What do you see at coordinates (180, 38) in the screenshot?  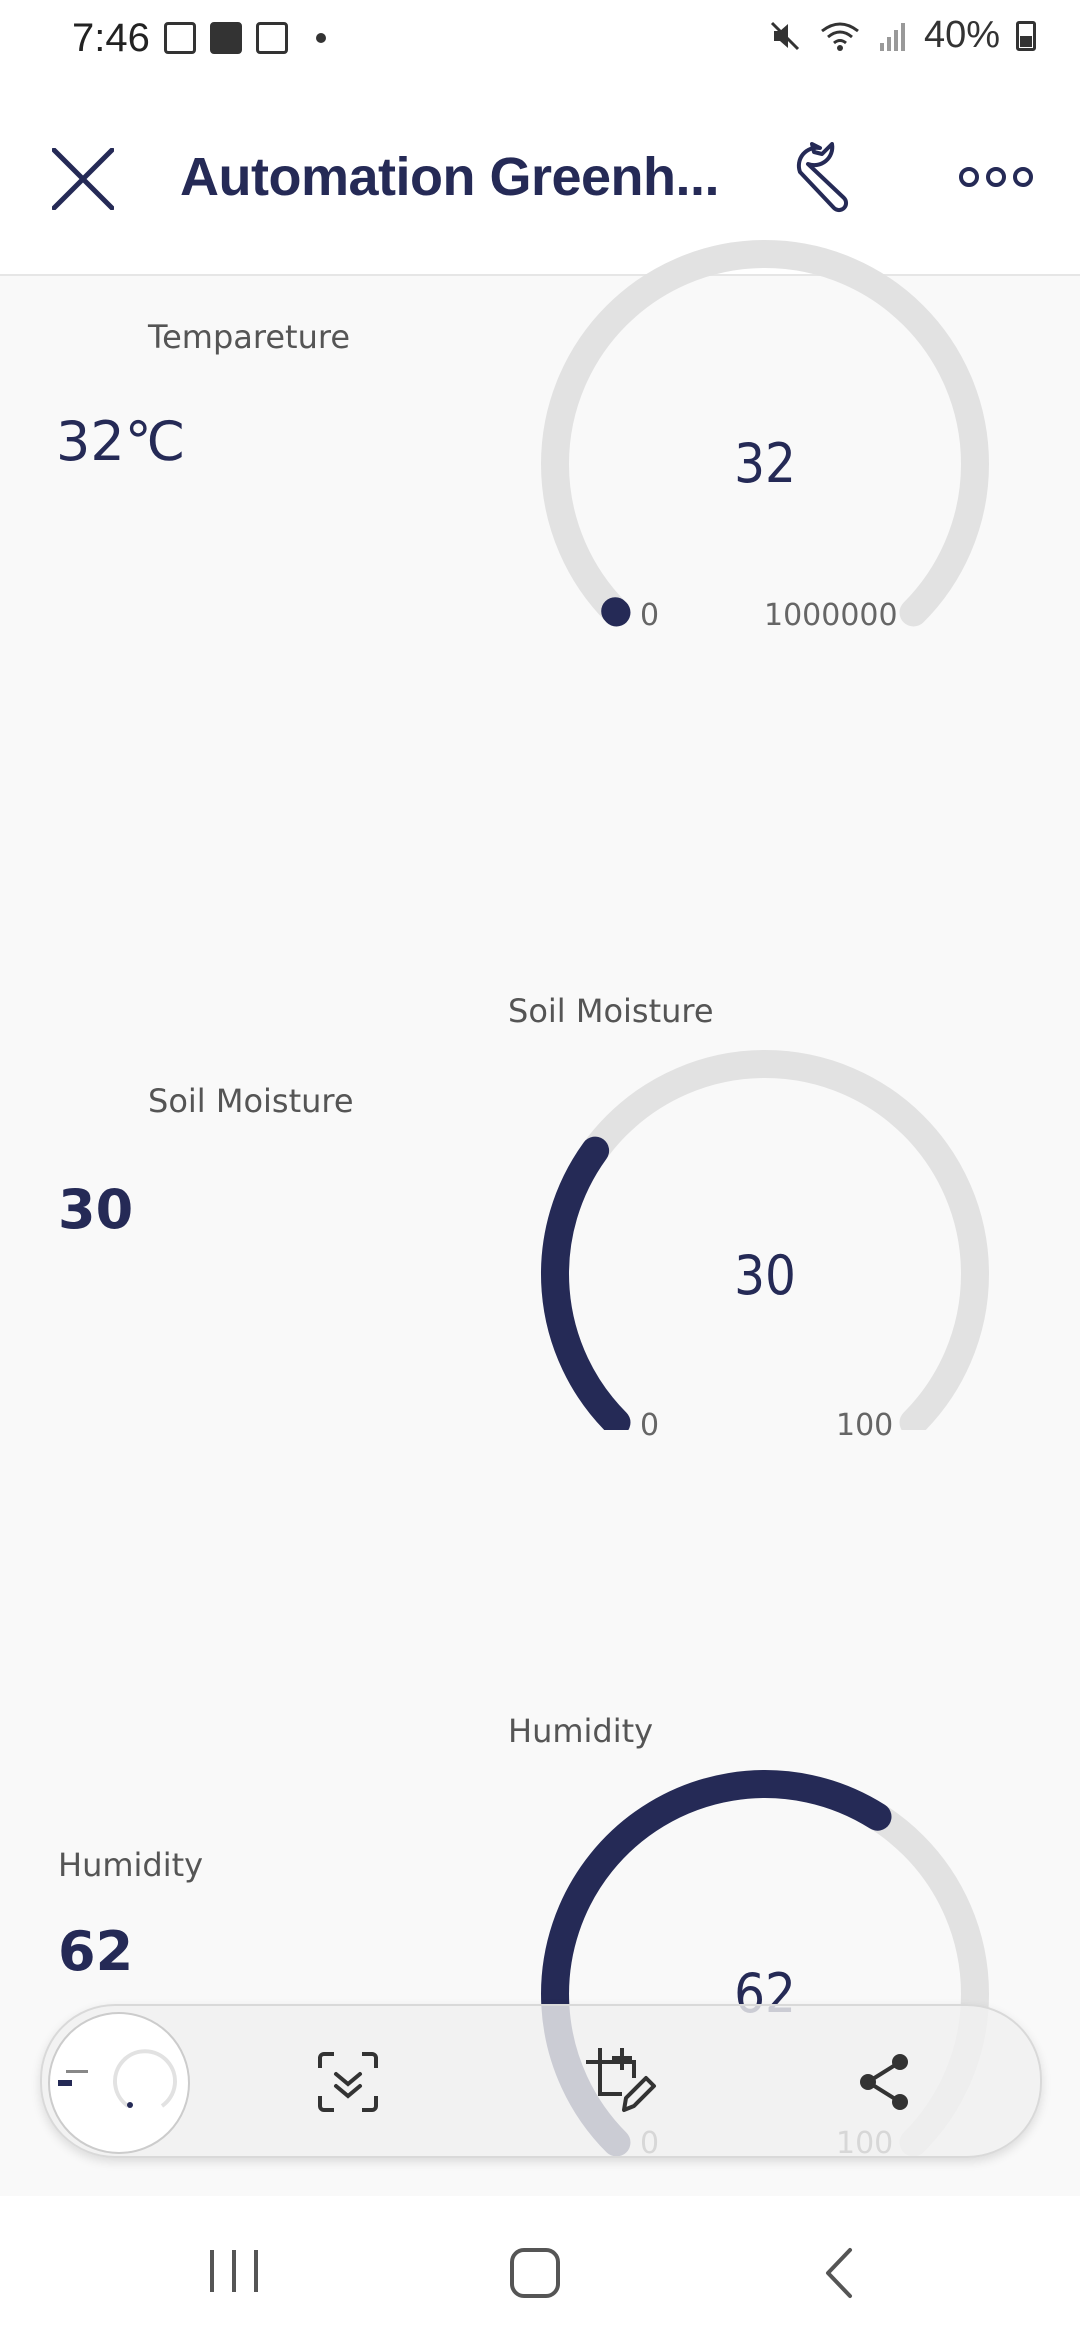 I see `gallery-icon` at bounding box center [180, 38].